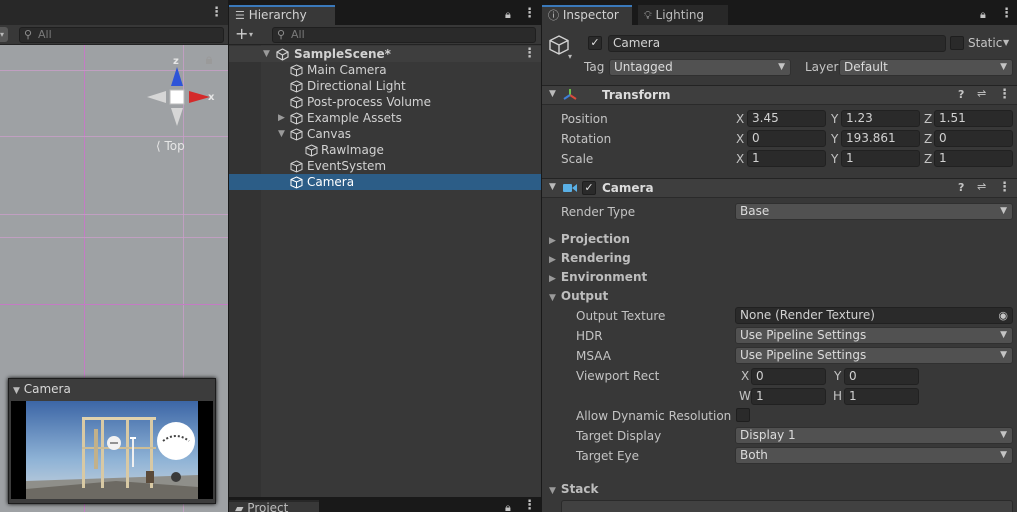 The height and width of the screenshot is (512, 1017). Describe the element at coordinates (529, 505) in the screenshot. I see `project-menu-icon: ⋮` at that location.